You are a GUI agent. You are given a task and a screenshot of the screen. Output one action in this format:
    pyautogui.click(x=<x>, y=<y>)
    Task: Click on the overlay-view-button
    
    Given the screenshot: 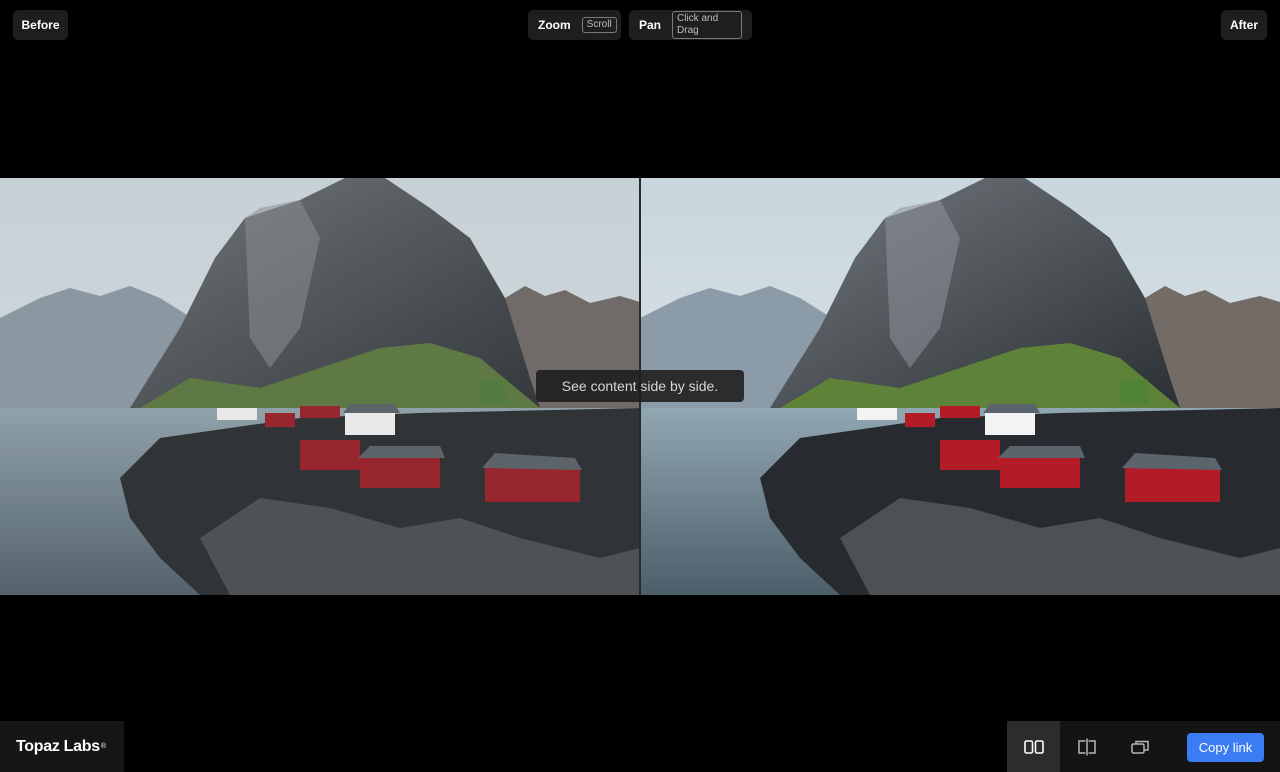 What is the action you would take?
    pyautogui.click(x=1139, y=746)
    